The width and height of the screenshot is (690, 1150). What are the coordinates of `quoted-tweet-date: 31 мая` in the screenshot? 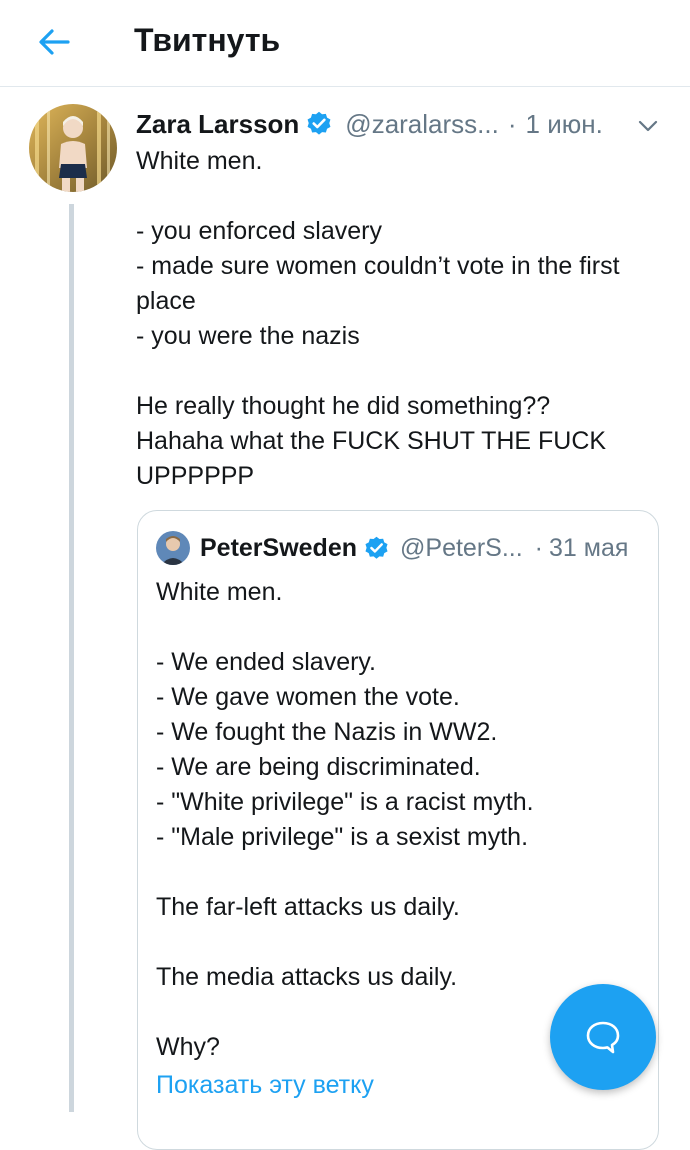 It's located at (588, 548).